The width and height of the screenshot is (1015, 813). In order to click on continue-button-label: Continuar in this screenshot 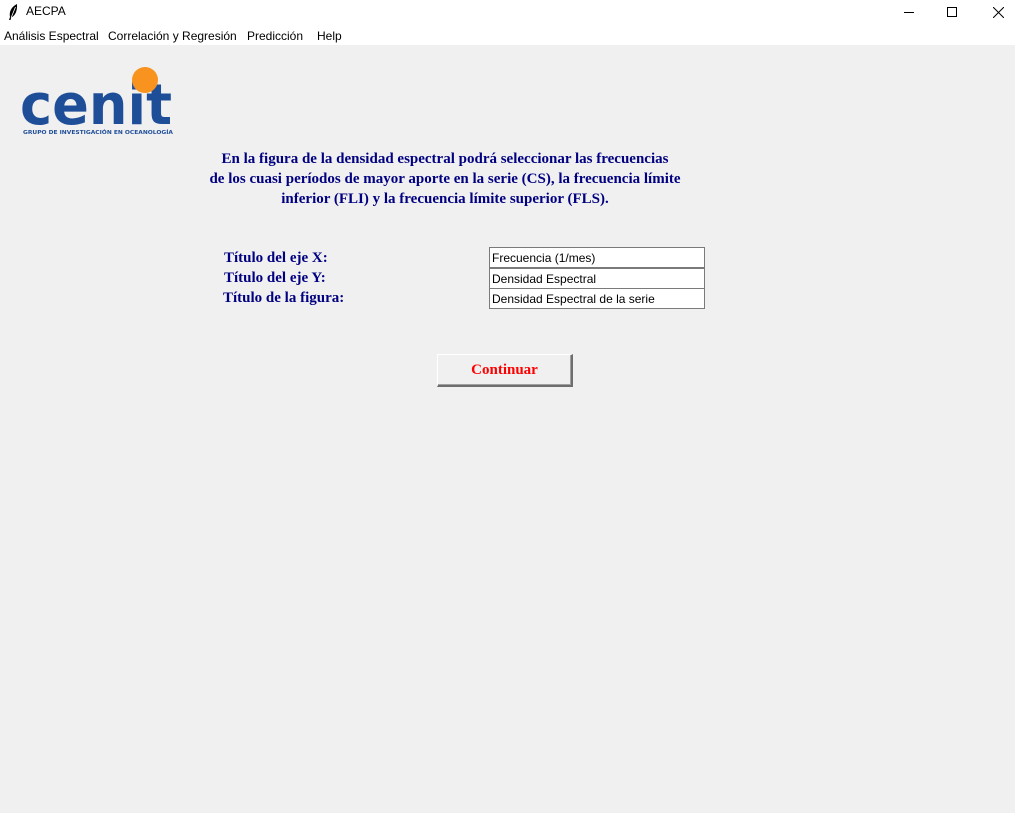, I will do `click(504, 369)`.